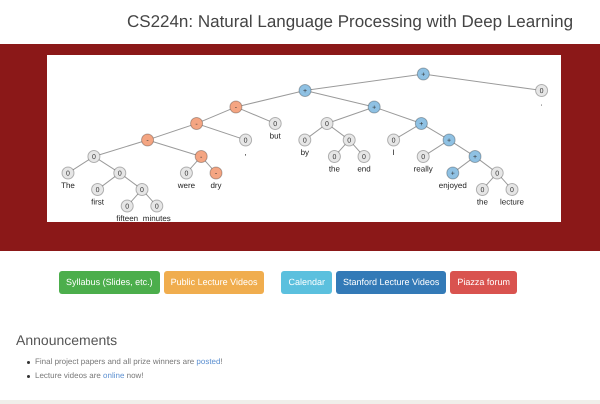 Image resolution: width=600 pixels, height=404 pixels. Describe the element at coordinates (187, 185) in the screenshot. I see `word-label: were` at that location.